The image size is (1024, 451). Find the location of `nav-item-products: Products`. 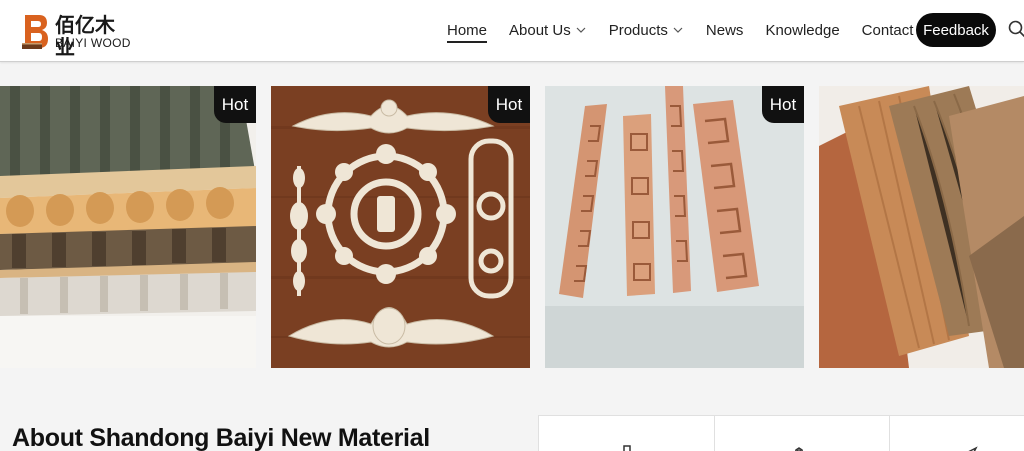

nav-item-products: Products is located at coordinates (646, 30).